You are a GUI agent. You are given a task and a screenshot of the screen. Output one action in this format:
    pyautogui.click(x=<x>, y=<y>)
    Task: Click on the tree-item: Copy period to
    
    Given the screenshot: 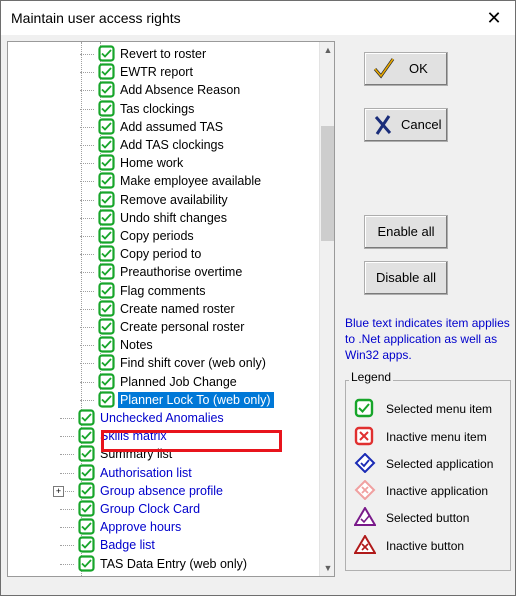 What is the action you would take?
    pyautogui.click(x=161, y=254)
    